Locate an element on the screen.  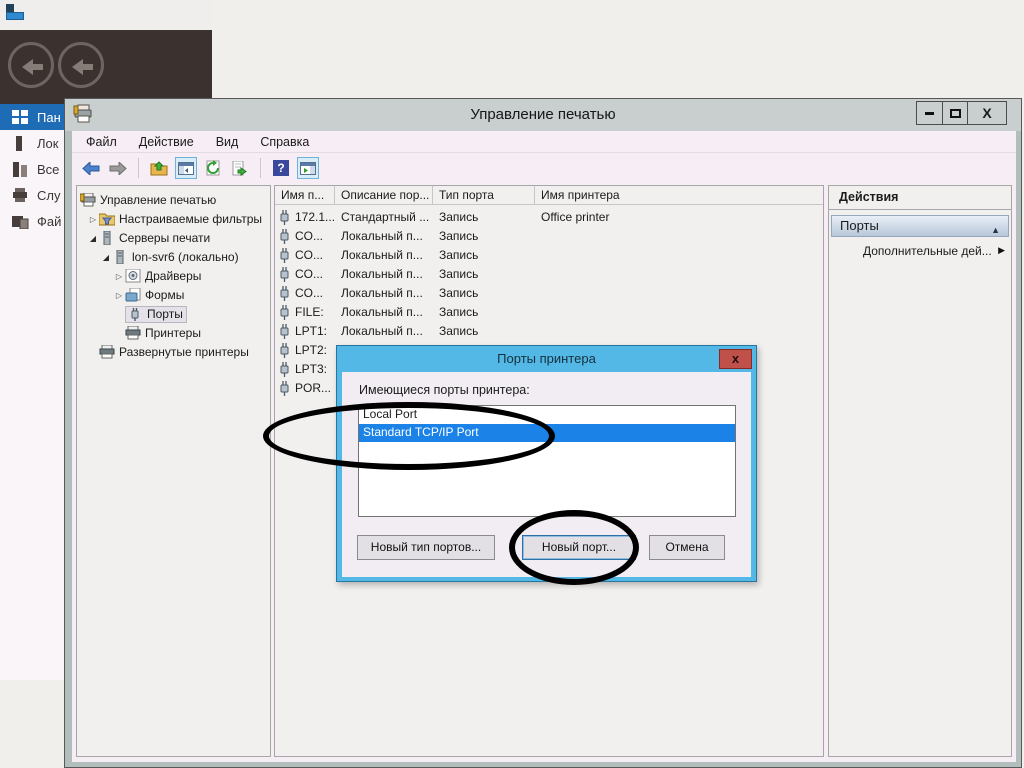
show-console-tree-icon is located at coordinates (186, 168).